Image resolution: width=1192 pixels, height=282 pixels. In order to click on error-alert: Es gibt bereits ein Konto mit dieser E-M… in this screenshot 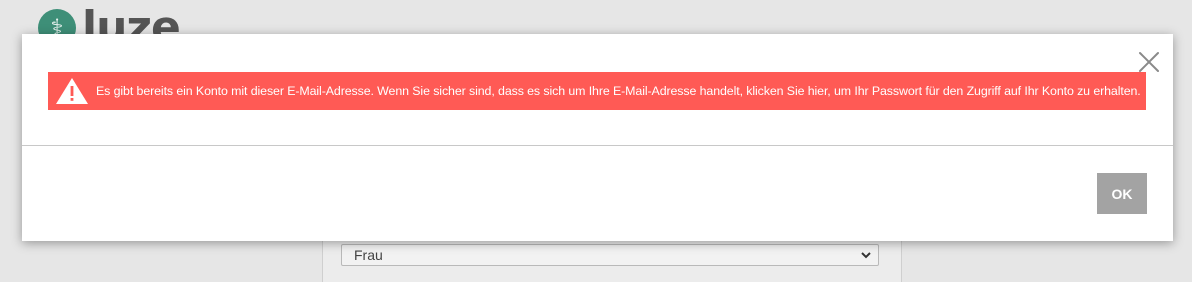, I will do `click(597, 91)`.